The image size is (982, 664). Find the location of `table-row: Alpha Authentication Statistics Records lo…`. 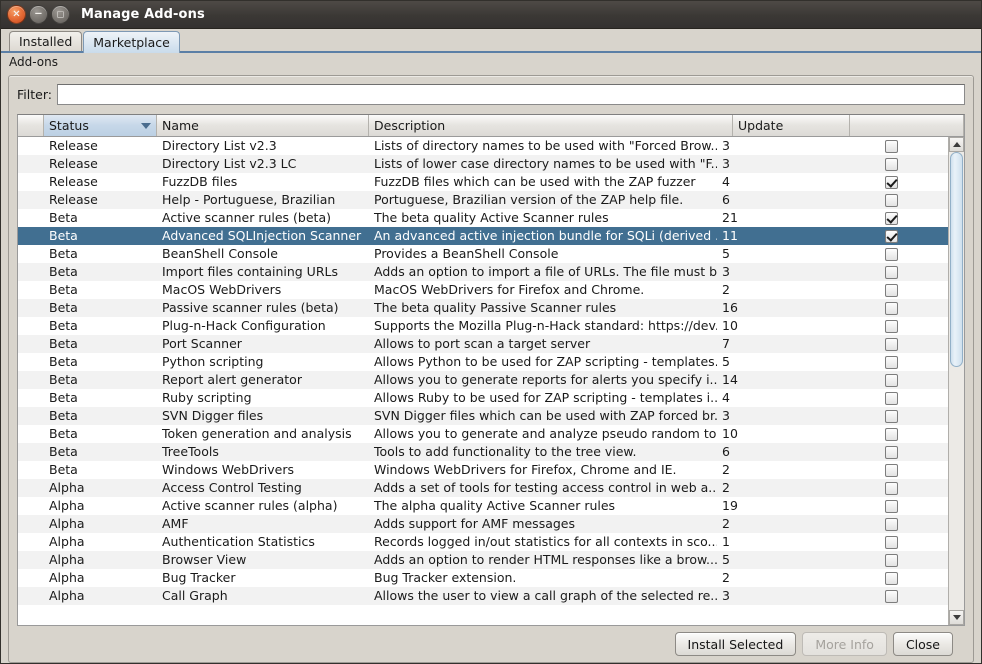

table-row: Alpha Authentication Statistics Records lo… is located at coordinates (483, 542).